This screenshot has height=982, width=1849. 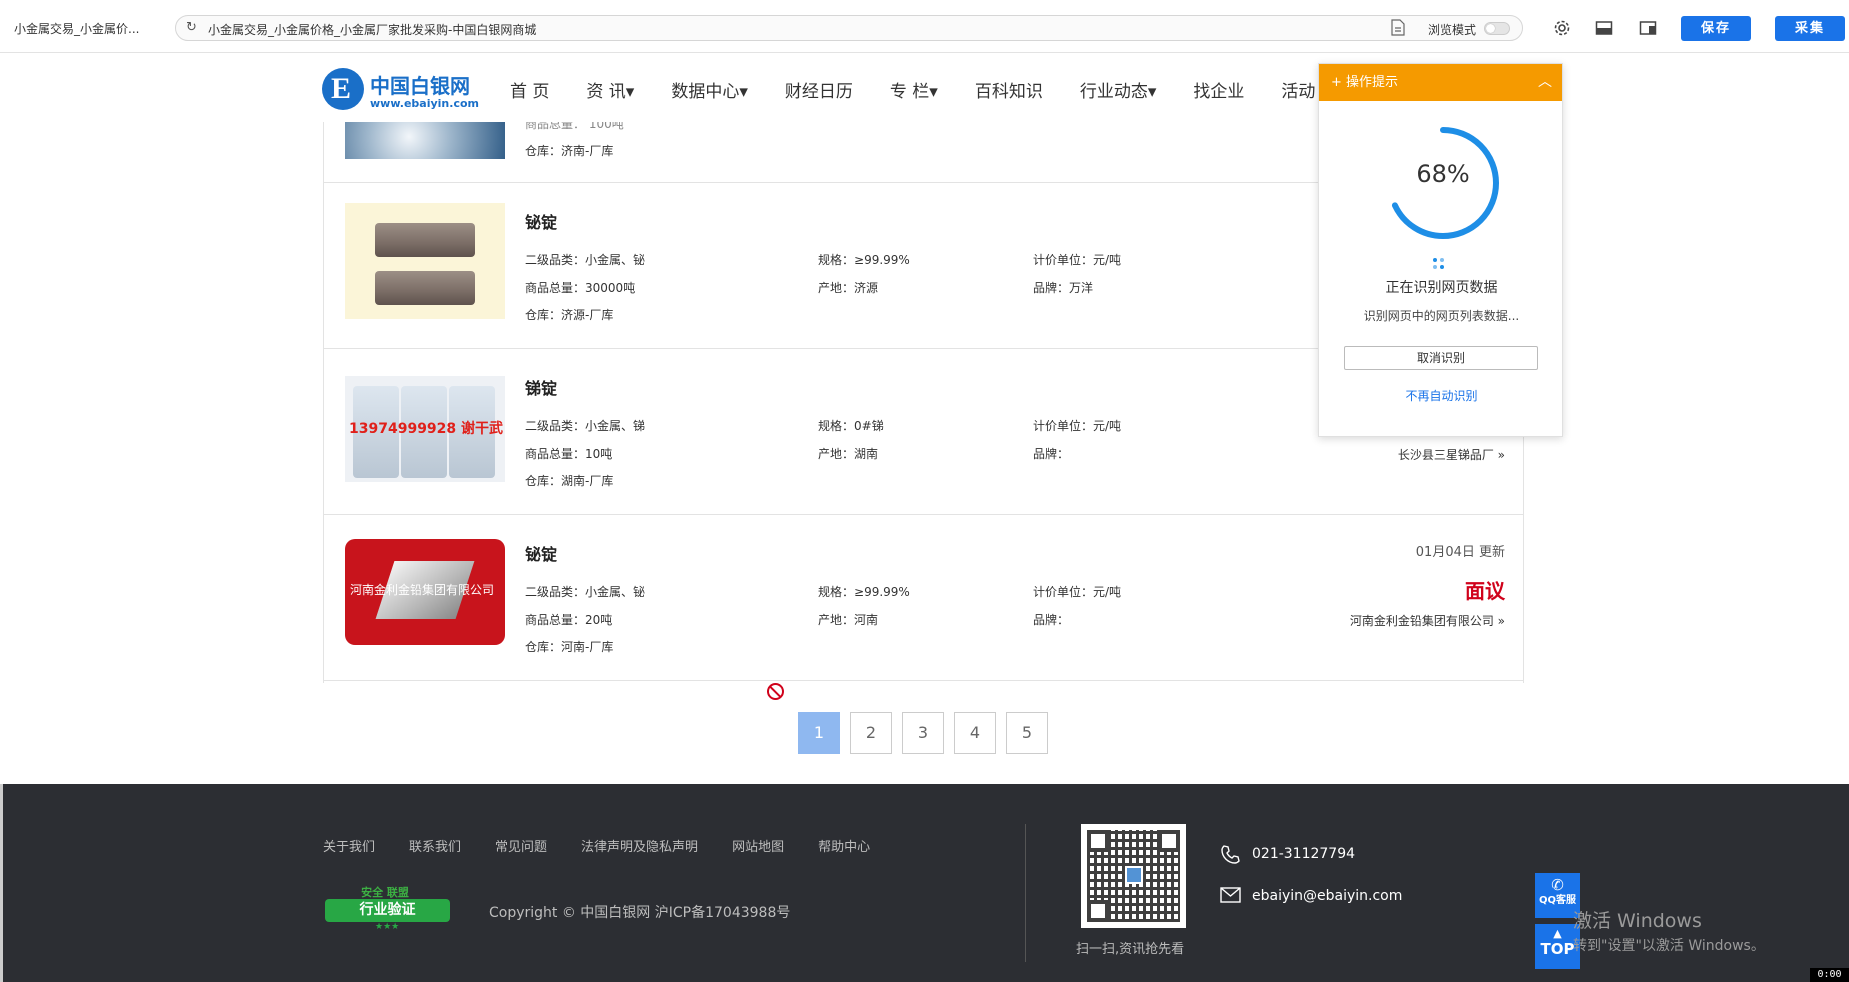 What do you see at coordinates (848, 454) in the screenshot?
I see `attr-origin: 产地：湖南` at bounding box center [848, 454].